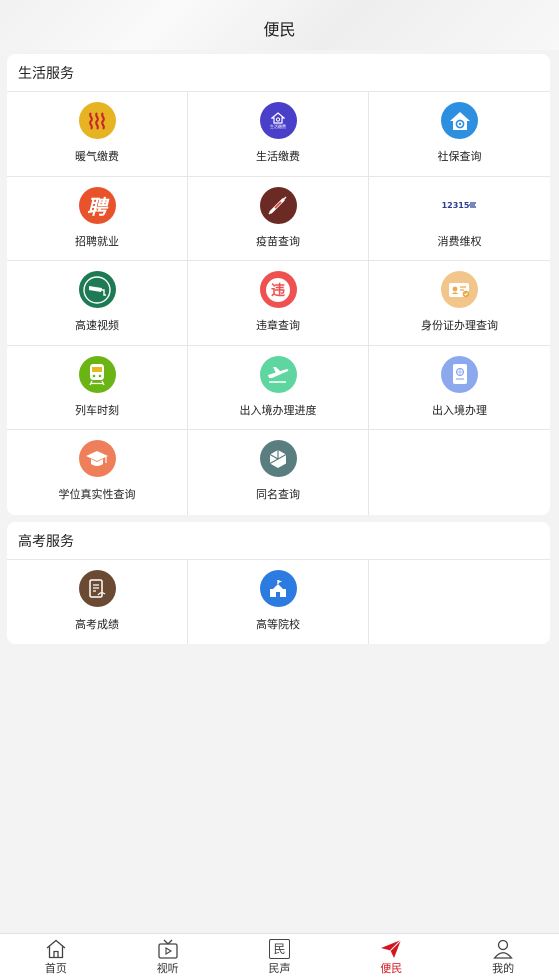 This screenshot has width=559, height=977. What do you see at coordinates (278, 624) in the screenshot?
I see `service-label: 高等院校` at bounding box center [278, 624].